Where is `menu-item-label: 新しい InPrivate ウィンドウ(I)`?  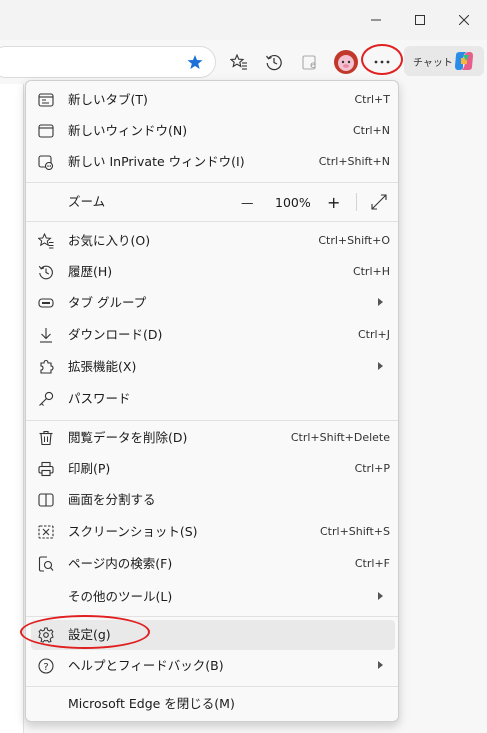
menu-item-label: 新しい InPrivate ウィンドウ(I) is located at coordinates (156, 161).